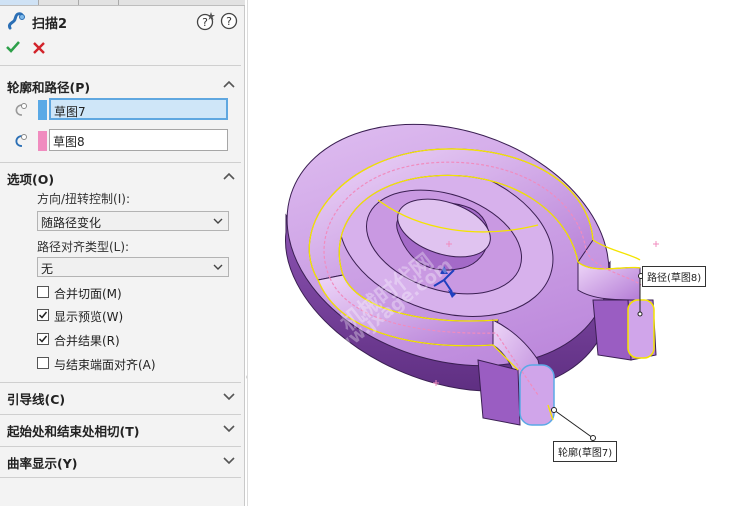  Describe the element at coordinates (87, 341) in the screenshot. I see `checkbox-label: 合并结果(R)` at that location.